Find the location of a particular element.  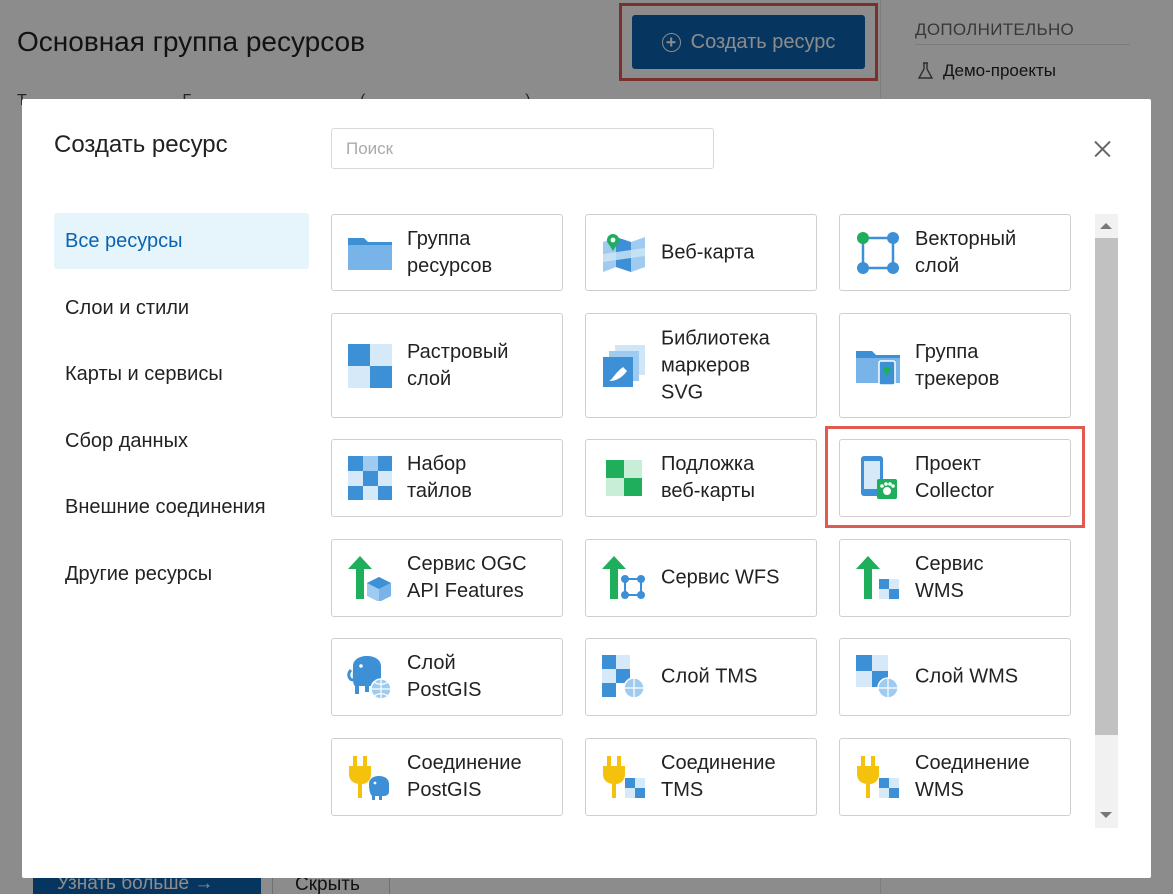

tileset-icon is located at coordinates (370, 478).